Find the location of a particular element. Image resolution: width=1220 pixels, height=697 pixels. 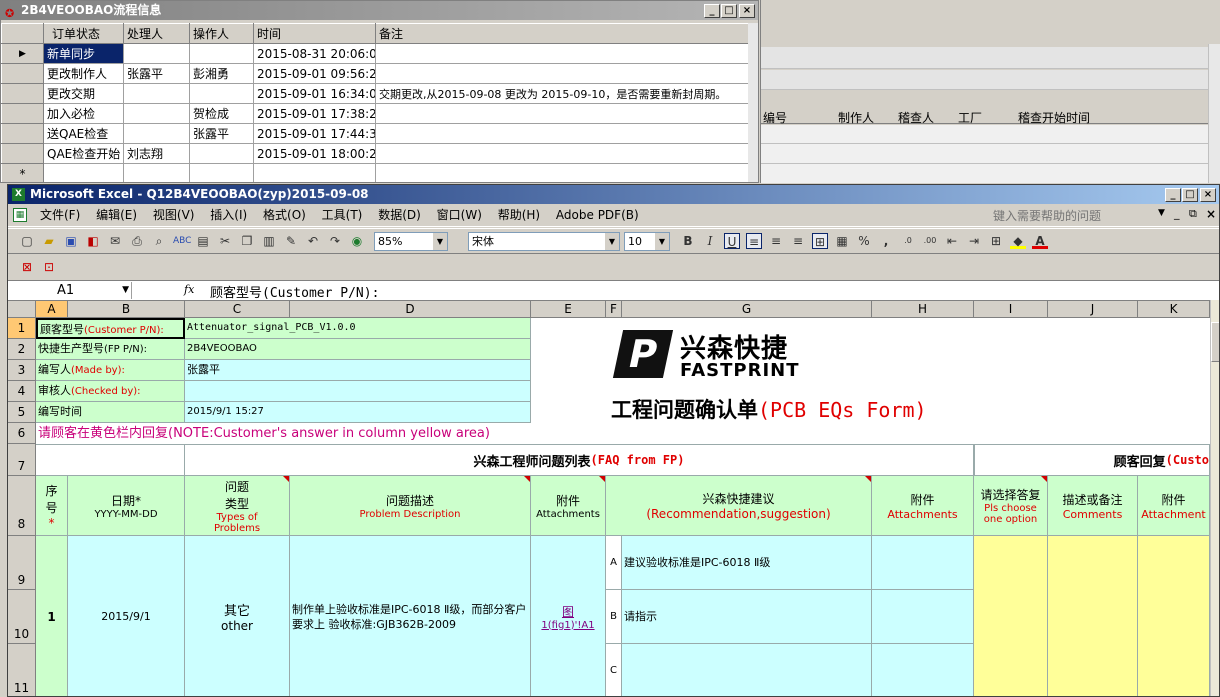

menu-format: 格式(O) is located at coordinates (284, 215).